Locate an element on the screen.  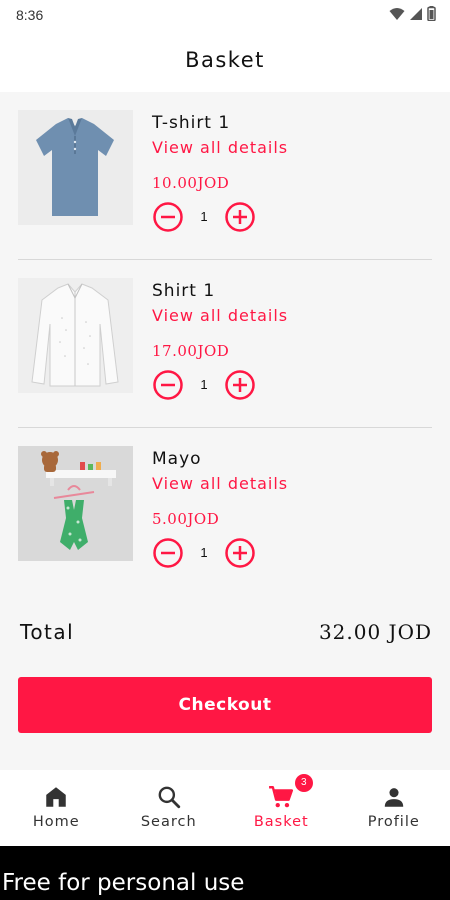
wifi-icon is located at coordinates (397, 13).